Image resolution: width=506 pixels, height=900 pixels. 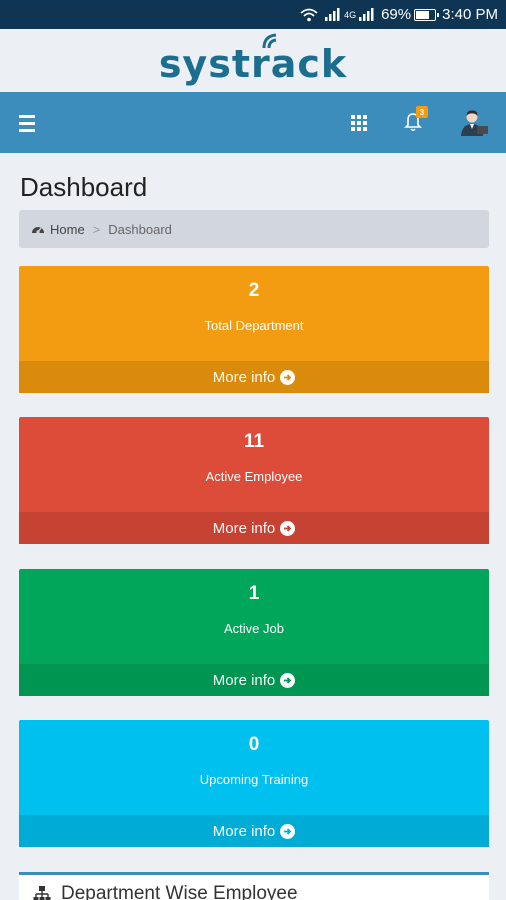 I want to click on app-logo: systrack, so click(x=253, y=59).